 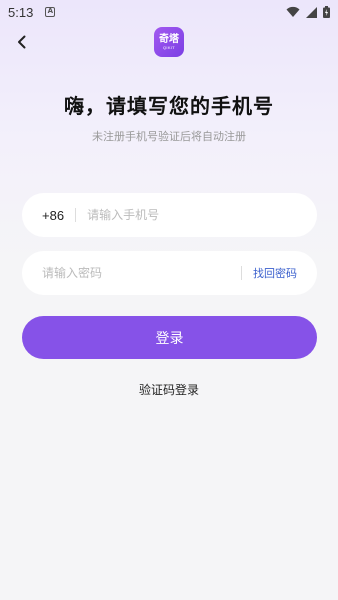 I want to click on phone-field: +86, so click(x=169, y=215).